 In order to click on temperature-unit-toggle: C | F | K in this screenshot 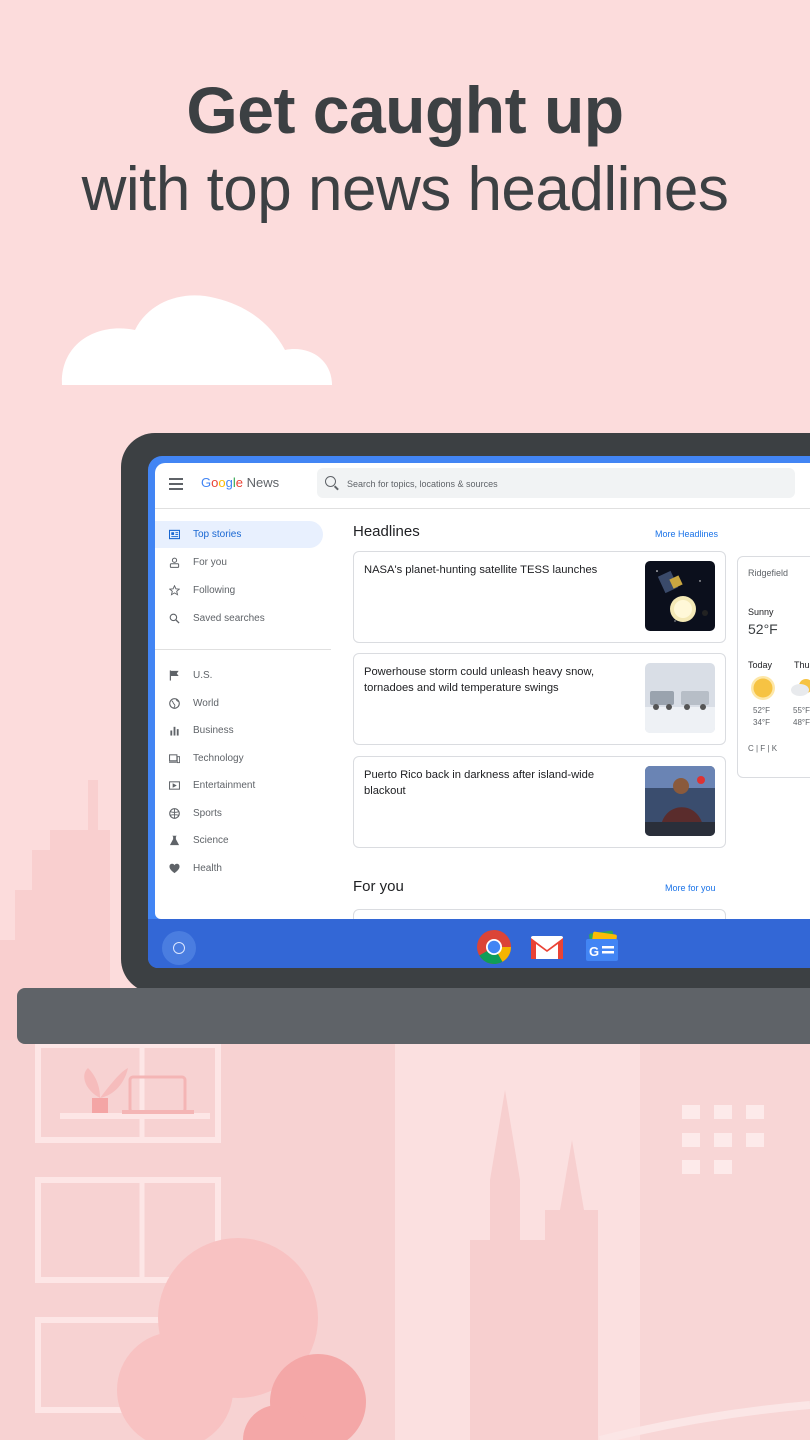, I will do `click(762, 748)`.